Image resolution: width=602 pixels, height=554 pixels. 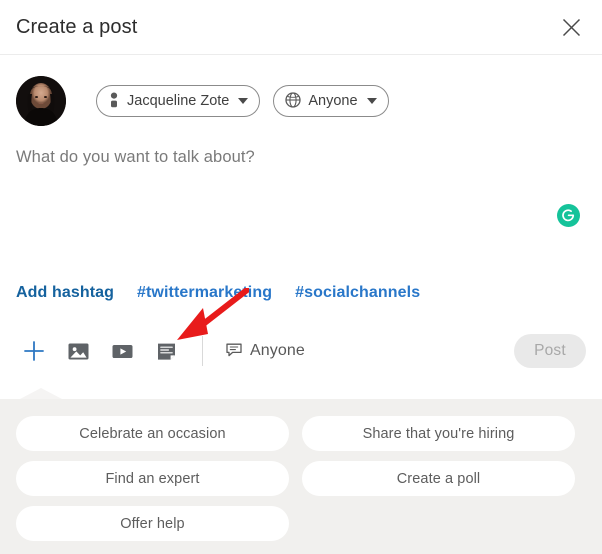 I want to click on plus-icon, so click(x=34, y=351).